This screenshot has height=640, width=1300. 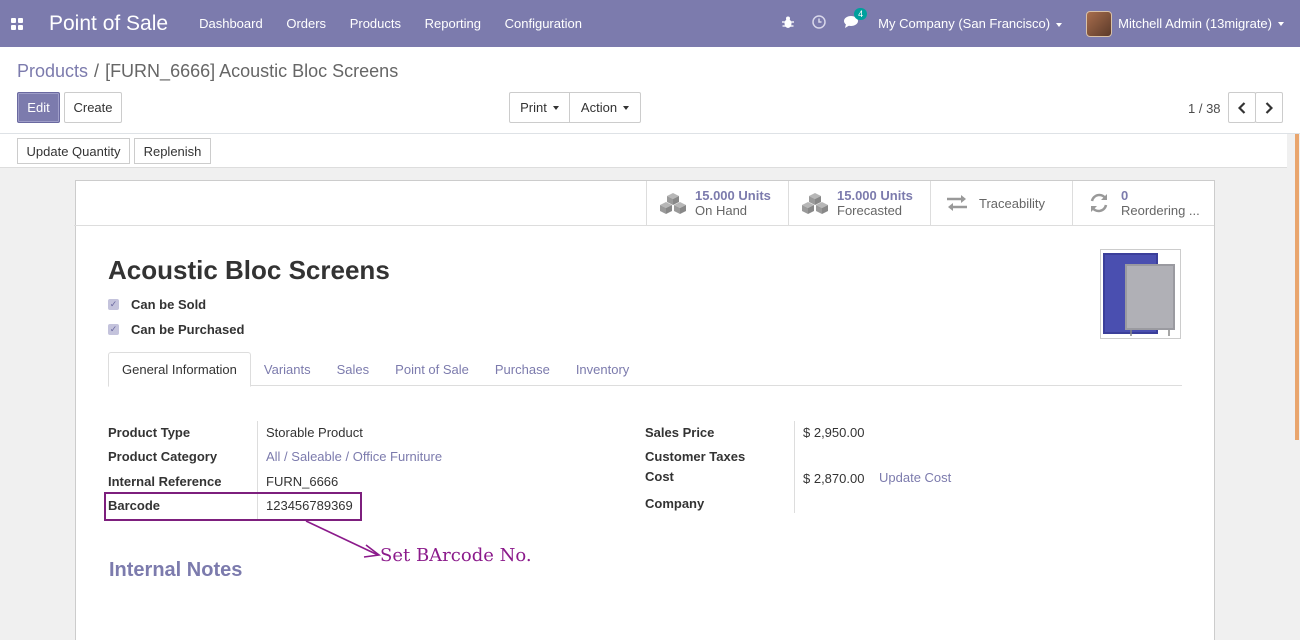 I want to click on update-cost-link: Update Cost, so click(x=915, y=477).